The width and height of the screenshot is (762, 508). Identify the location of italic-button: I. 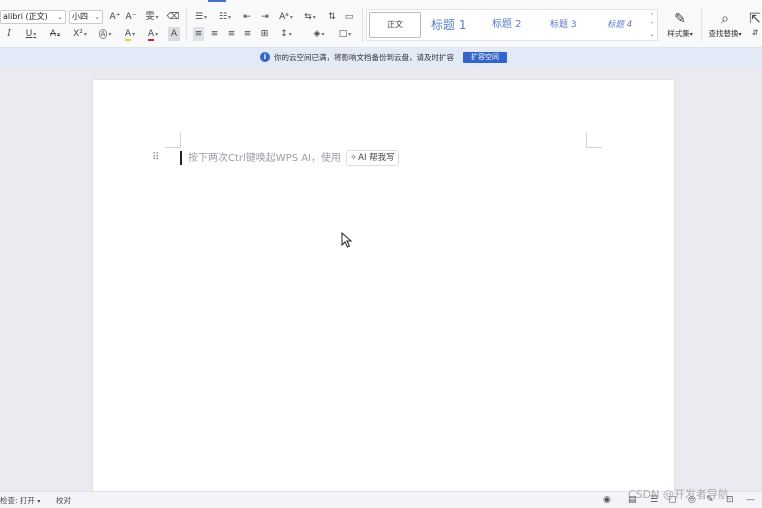
(9, 34).